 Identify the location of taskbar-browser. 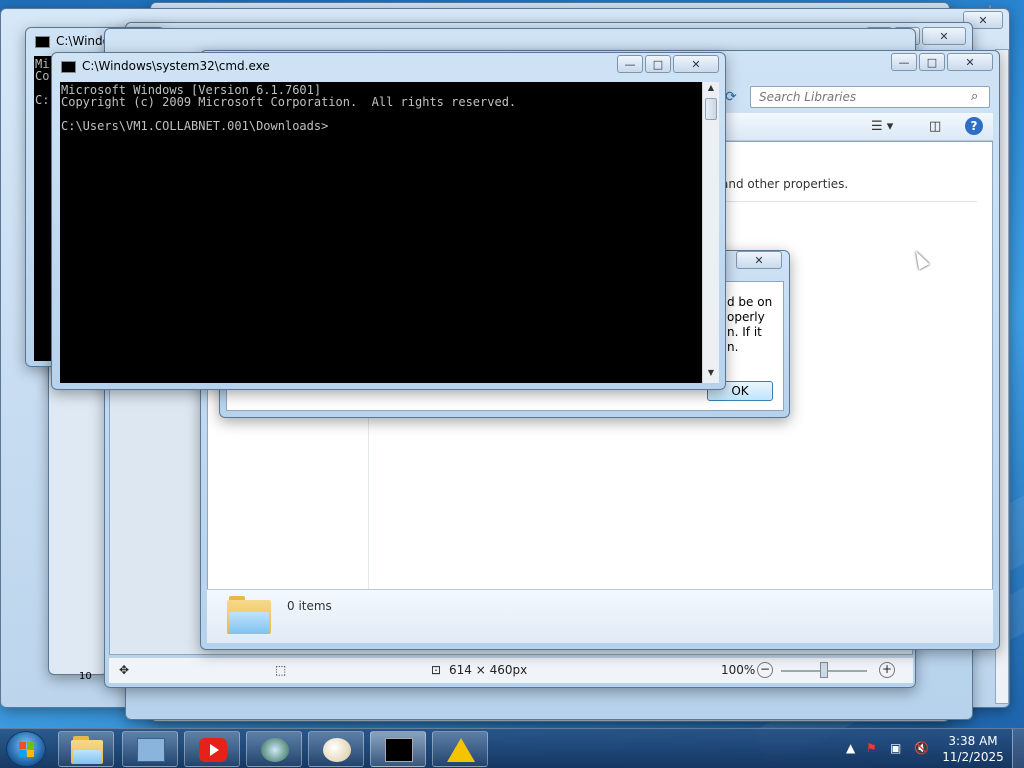
(274, 749).